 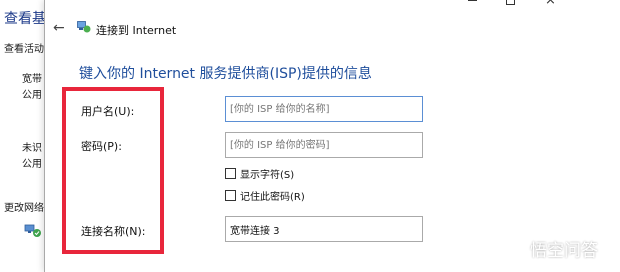 What do you see at coordinates (510, 2) in the screenshot?
I see `maximize-button` at bounding box center [510, 2].